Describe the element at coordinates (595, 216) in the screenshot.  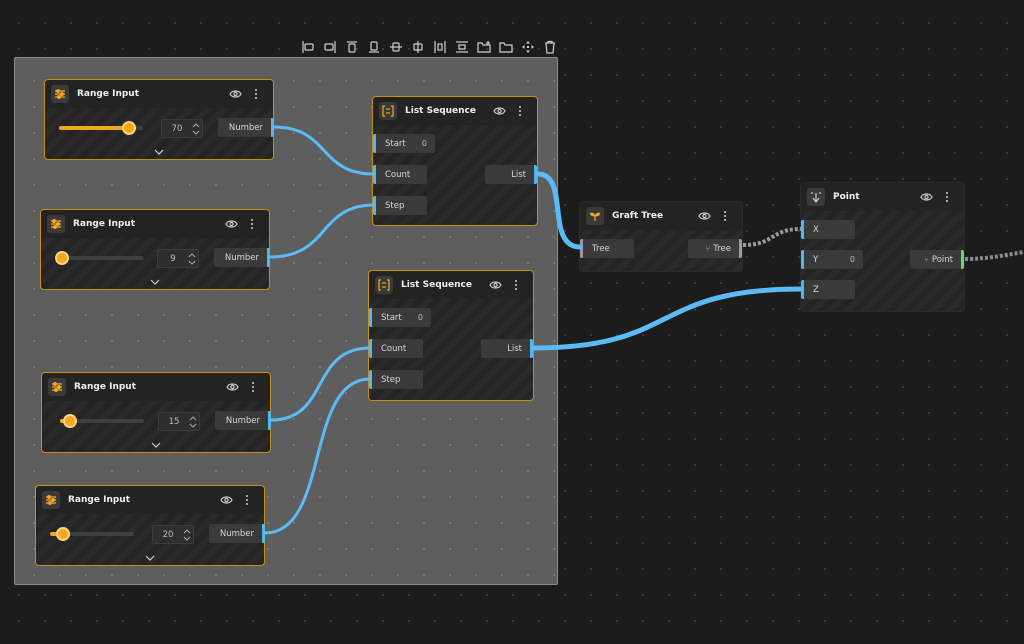
I see `sprout-icon` at that location.